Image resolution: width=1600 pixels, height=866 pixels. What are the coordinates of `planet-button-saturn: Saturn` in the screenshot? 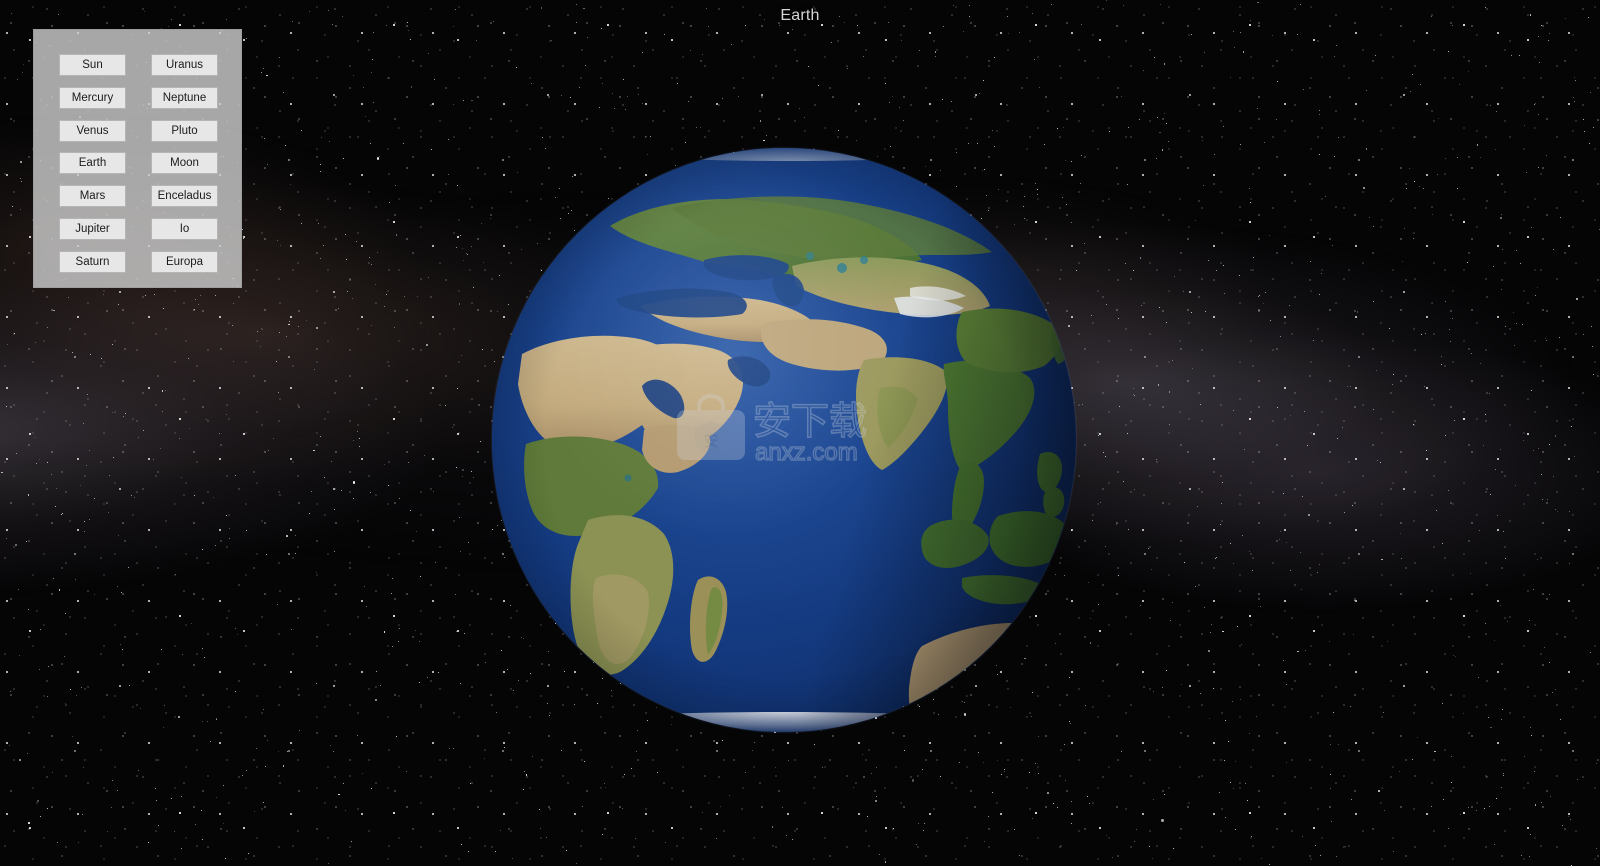 It's located at (92, 261).